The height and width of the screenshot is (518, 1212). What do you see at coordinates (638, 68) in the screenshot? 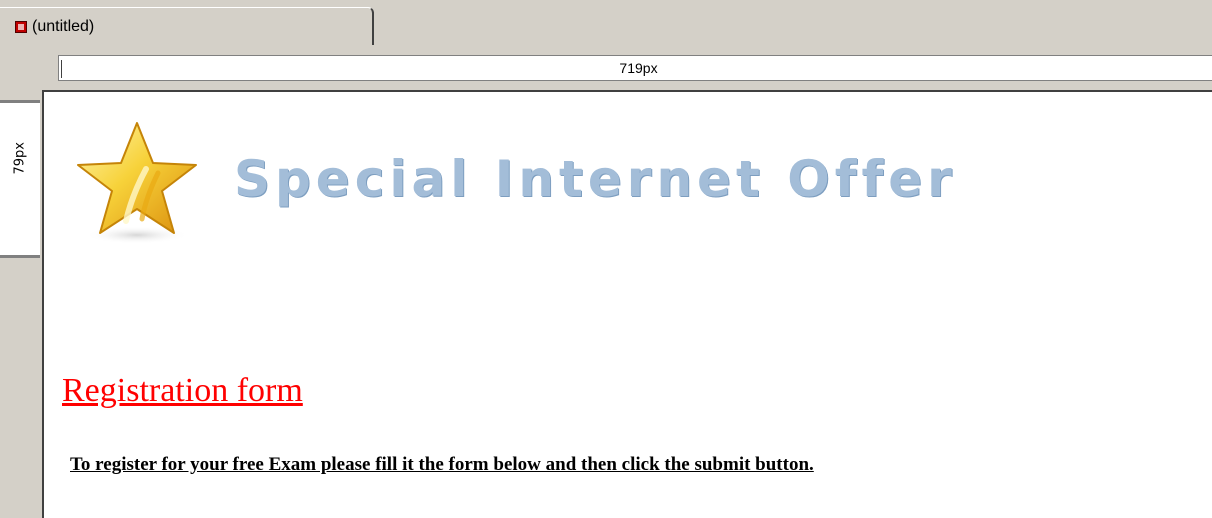
I see `horizontal-ruler-label: 719px` at bounding box center [638, 68].